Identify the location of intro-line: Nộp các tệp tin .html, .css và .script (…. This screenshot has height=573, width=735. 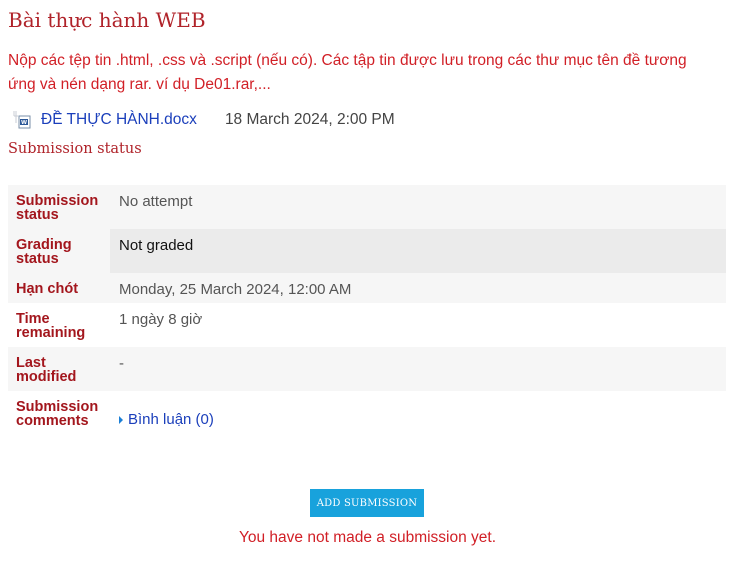
(347, 60).